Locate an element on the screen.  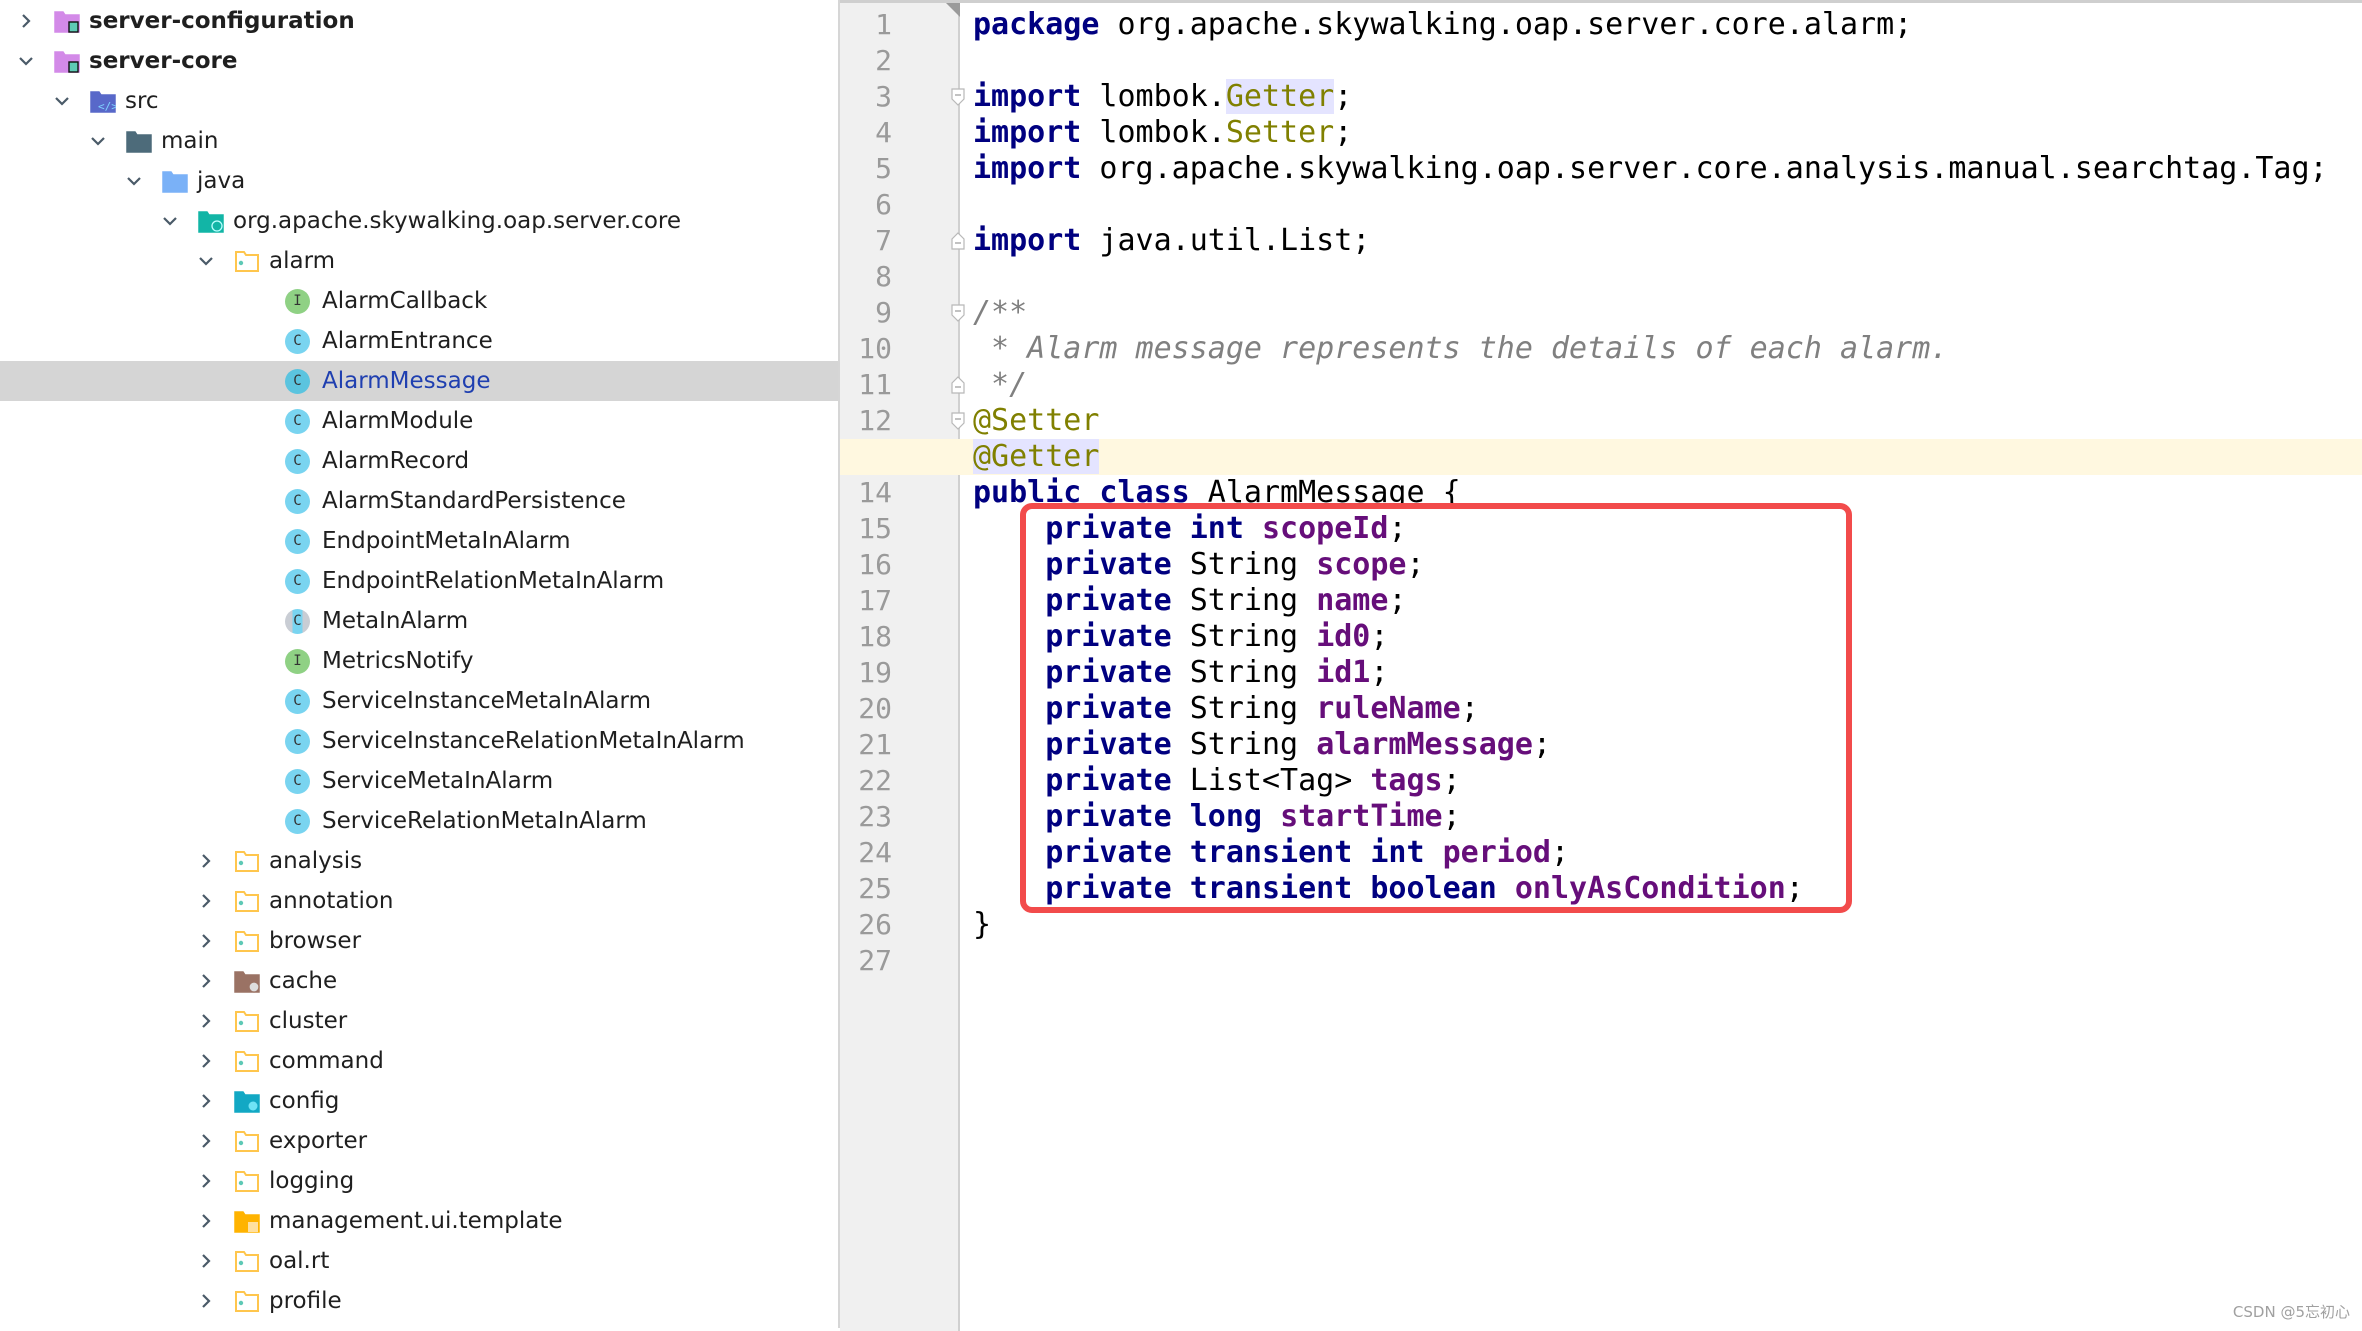
code-line: private String name; is located at coordinates (1189, 601).